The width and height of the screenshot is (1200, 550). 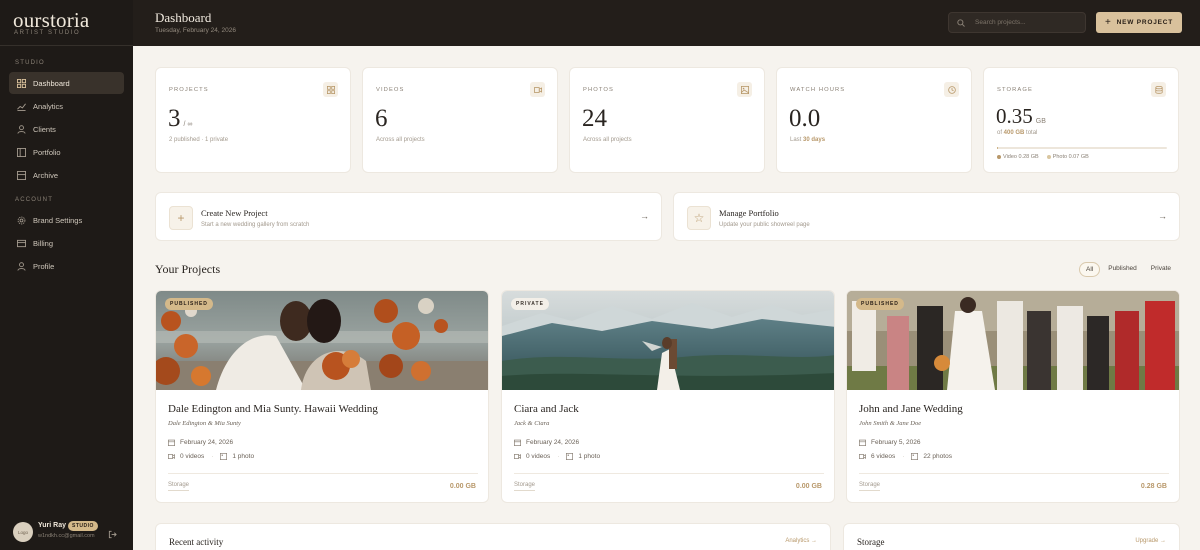 I want to click on project-date-text: February 24, 2026, so click(x=553, y=442).